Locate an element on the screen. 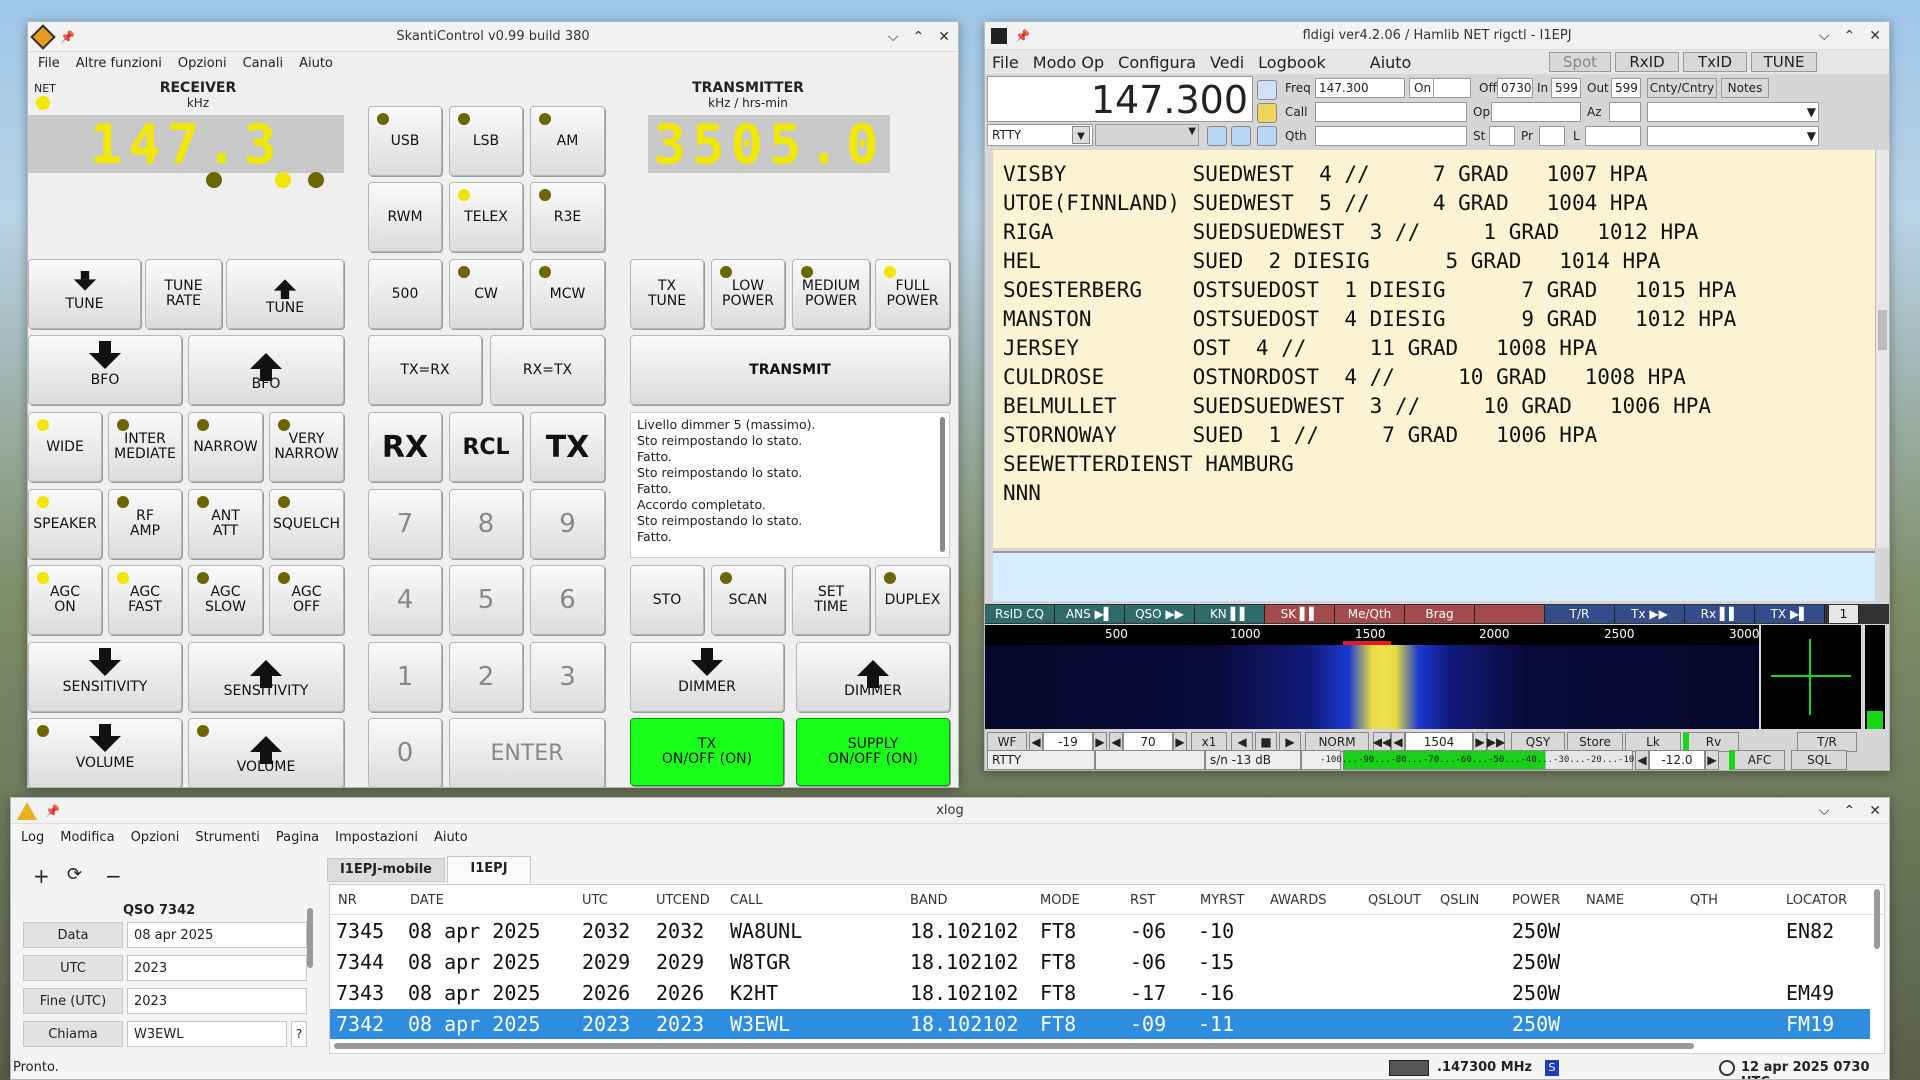  col-name: NAME is located at coordinates (1605, 900).